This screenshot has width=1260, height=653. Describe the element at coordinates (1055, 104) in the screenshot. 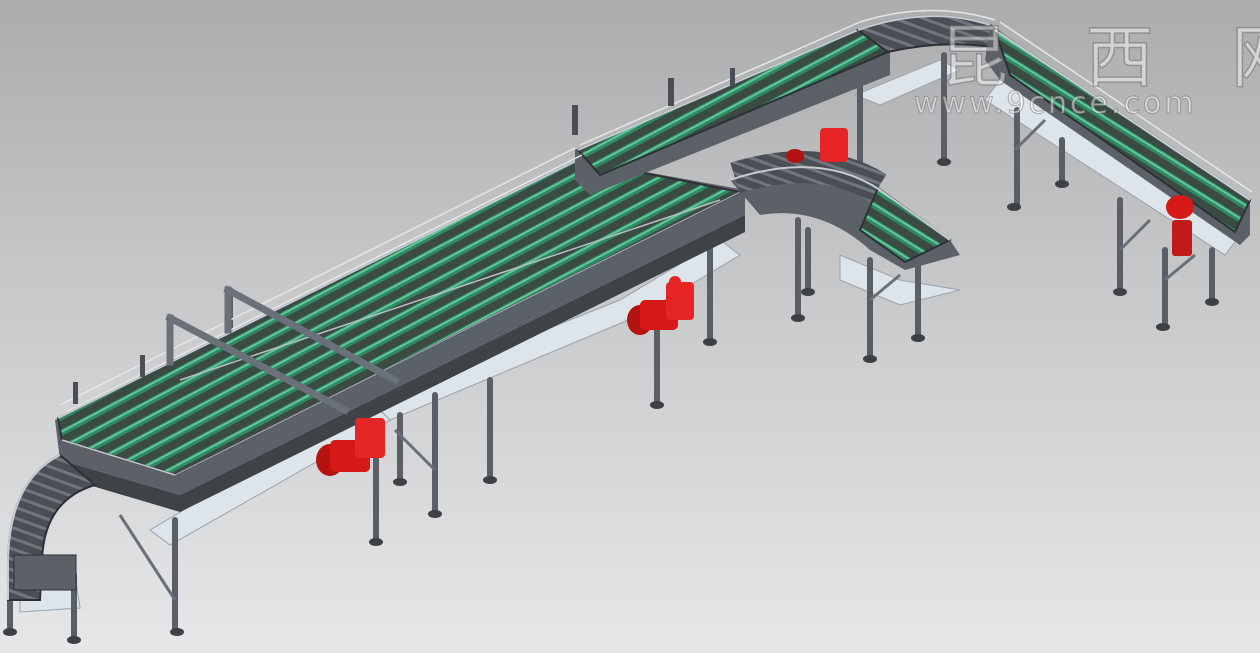

I see `watermark-url: www.9cnce.com` at that location.